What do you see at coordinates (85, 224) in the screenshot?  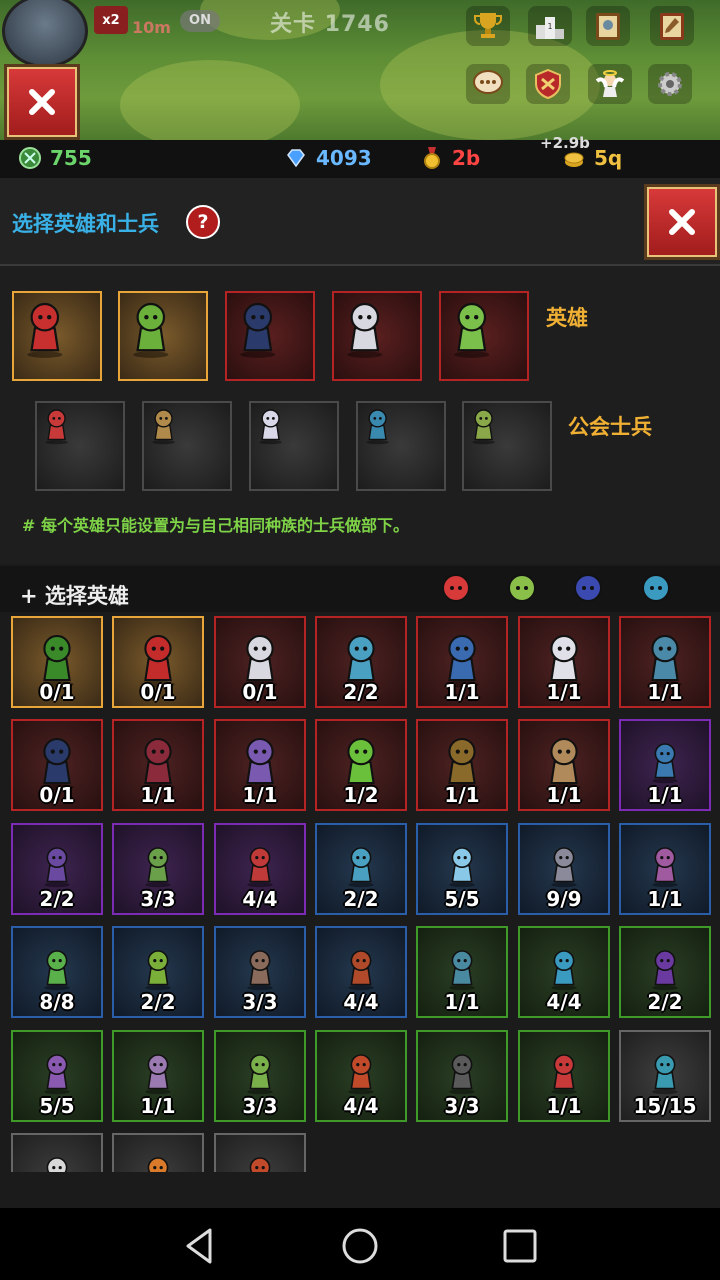 I see `dialog-title: 选择英雄和士兵` at bounding box center [85, 224].